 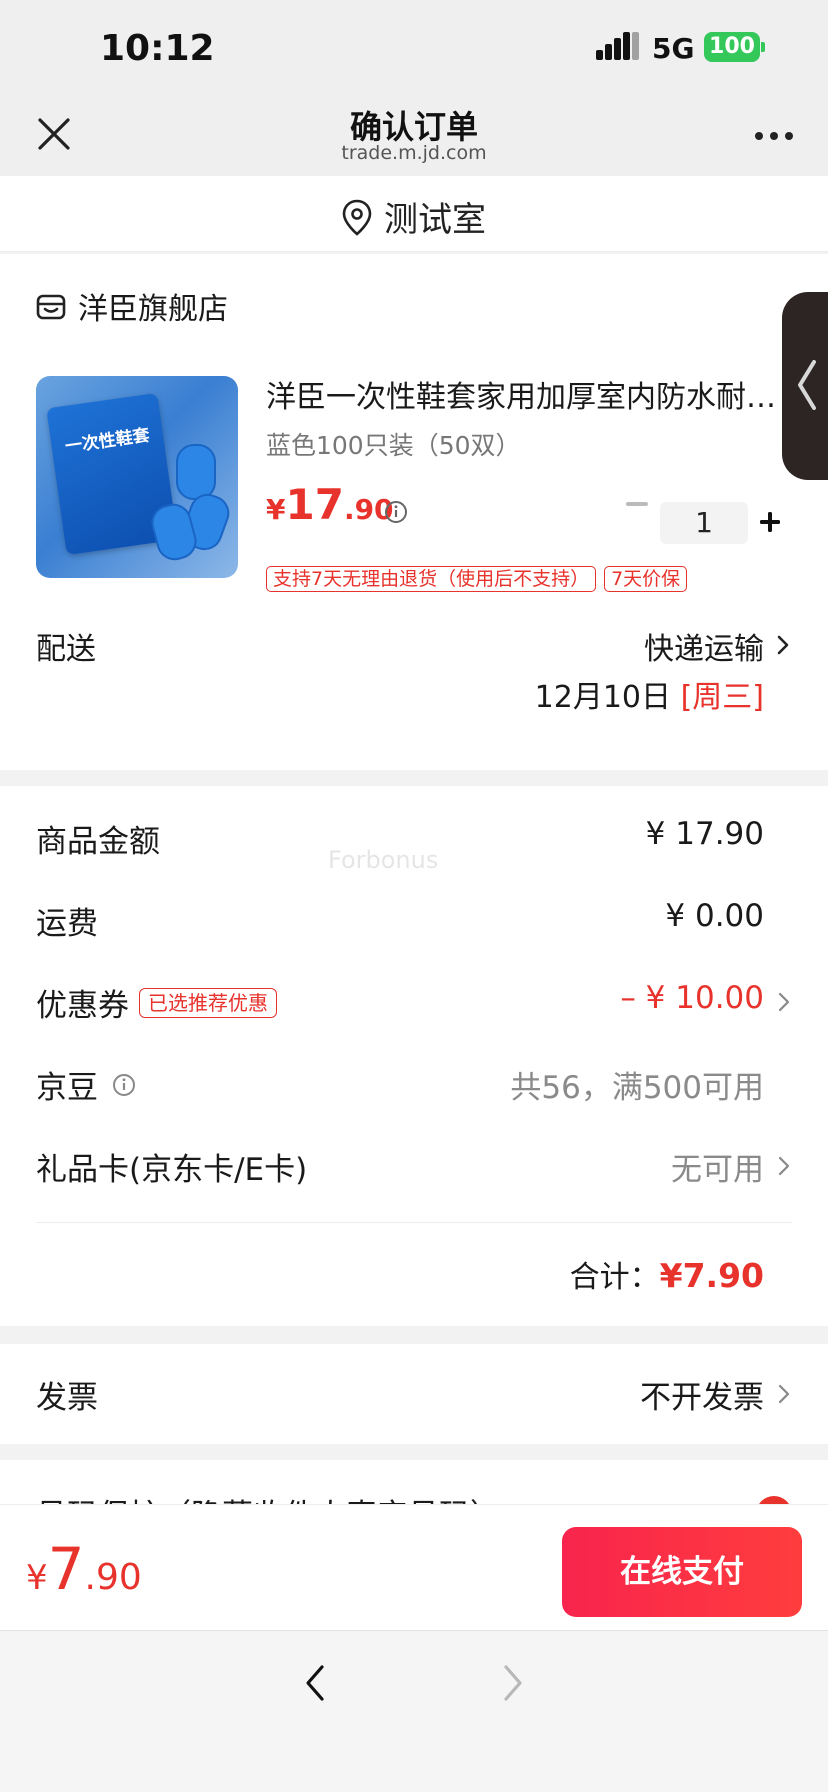 What do you see at coordinates (513, 1683) in the screenshot?
I see `forward-arrow-icon` at bounding box center [513, 1683].